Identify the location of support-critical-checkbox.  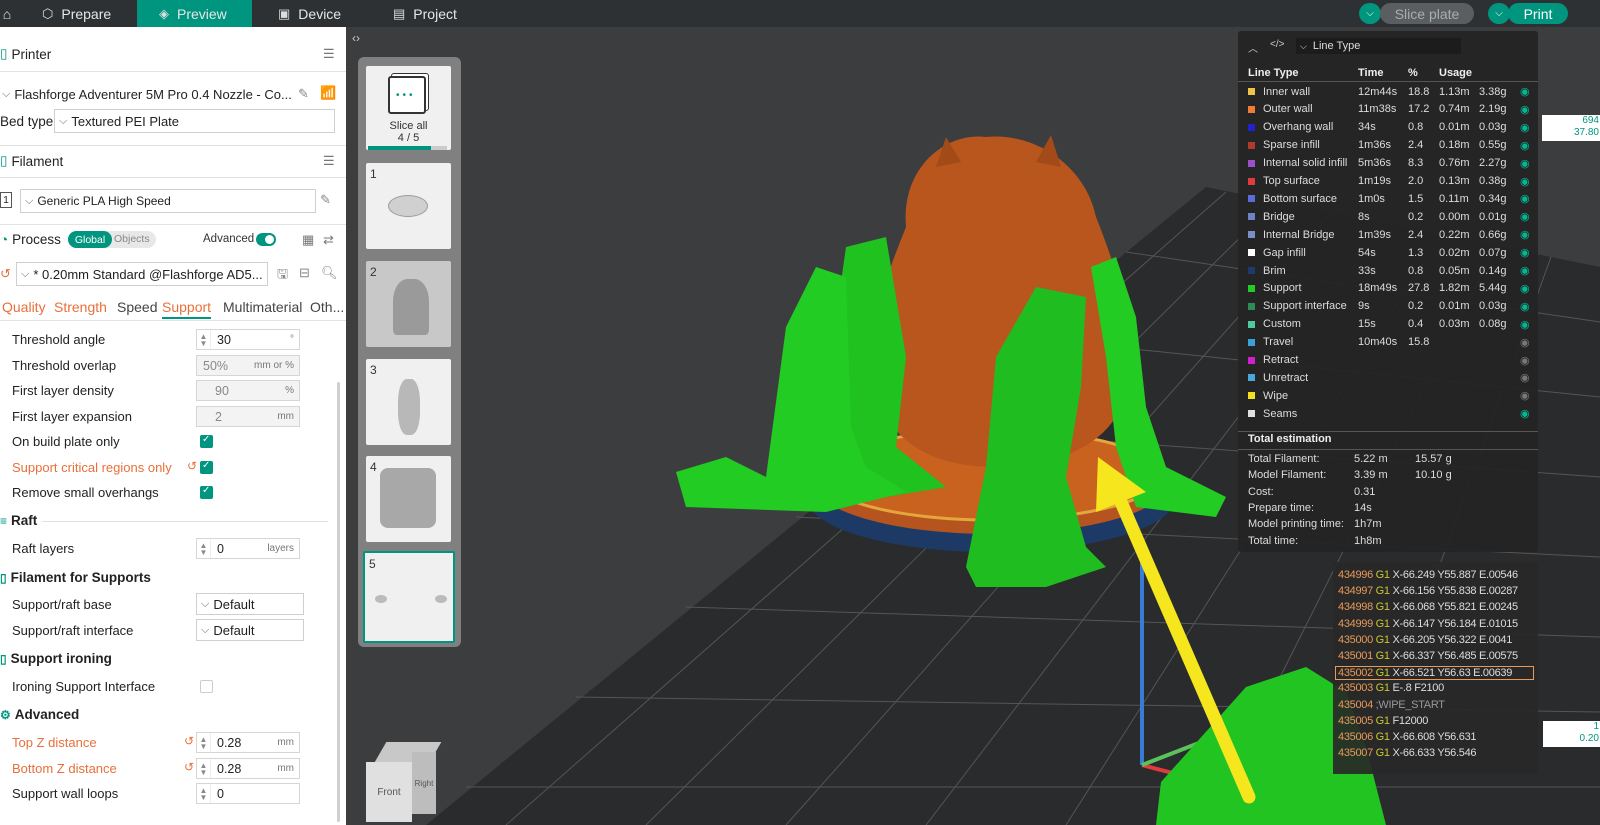
(206, 467).